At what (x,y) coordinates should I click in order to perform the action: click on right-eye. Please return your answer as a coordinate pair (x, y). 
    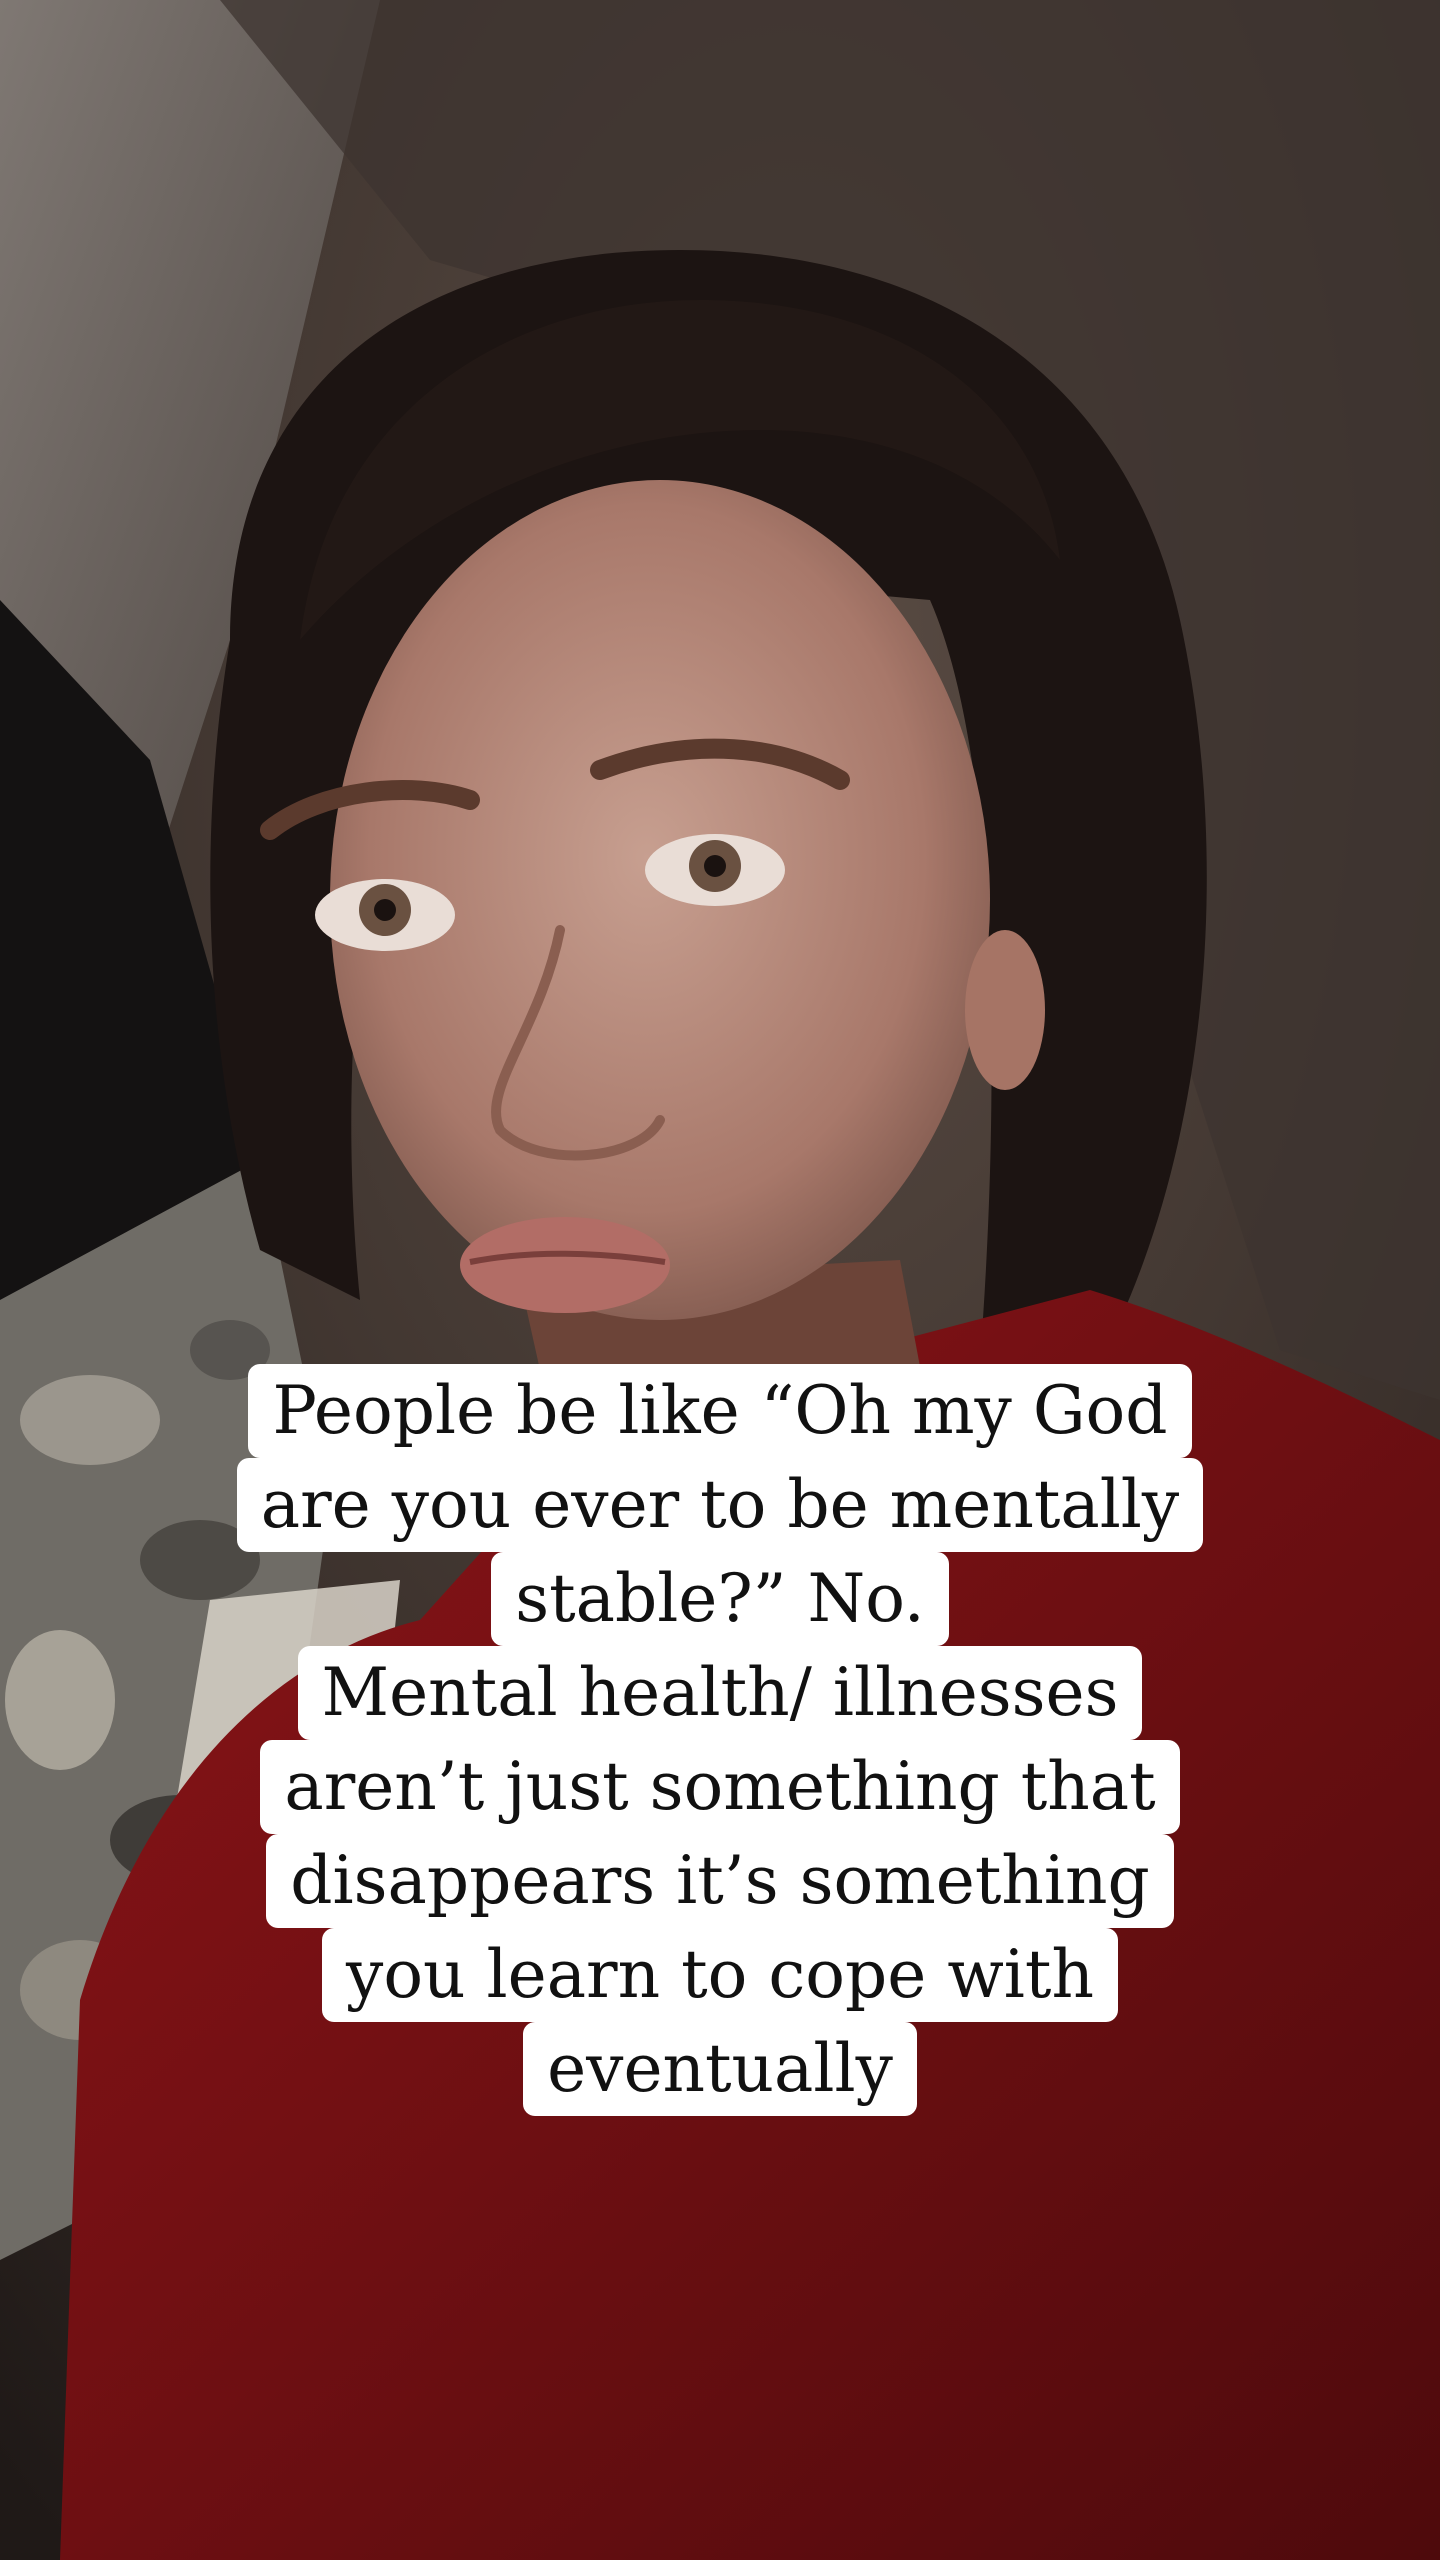
    Looking at the image, I should click on (715, 870).